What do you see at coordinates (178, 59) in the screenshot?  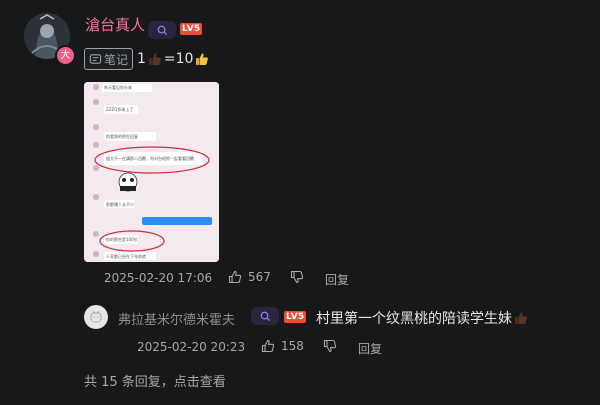 I see `comment-text-part: =10` at bounding box center [178, 59].